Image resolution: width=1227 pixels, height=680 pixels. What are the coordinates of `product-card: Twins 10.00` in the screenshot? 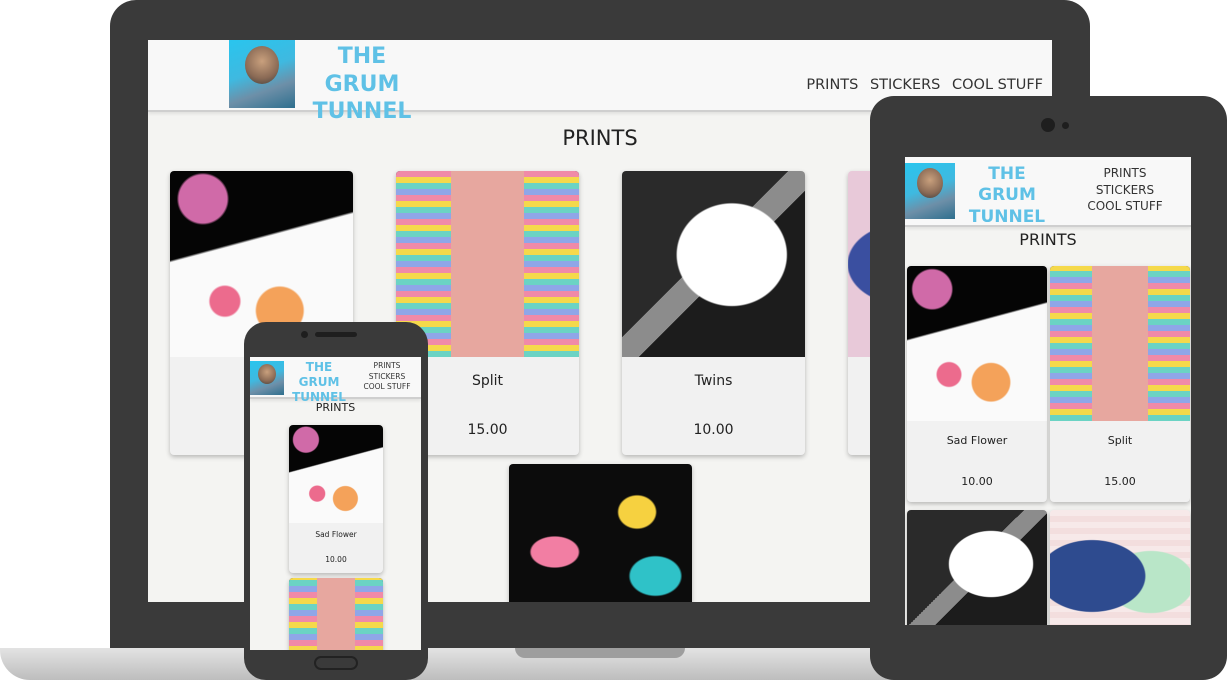 It's located at (713, 313).